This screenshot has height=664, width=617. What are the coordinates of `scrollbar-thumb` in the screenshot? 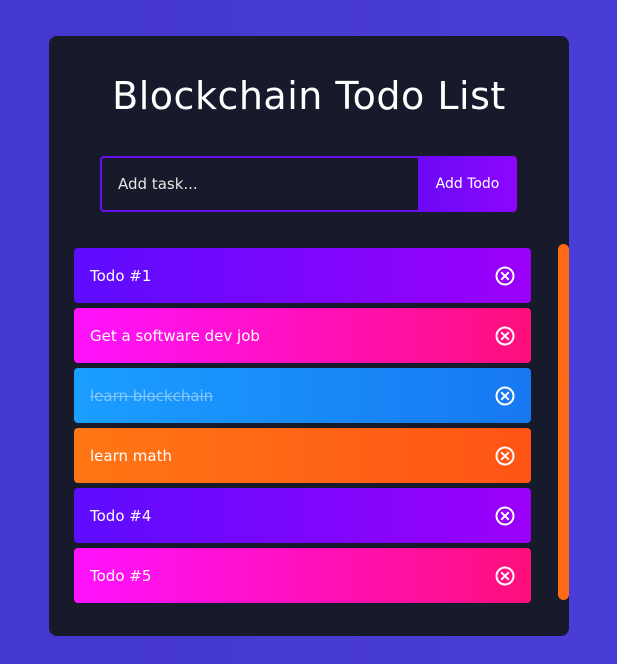 It's located at (563, 422).